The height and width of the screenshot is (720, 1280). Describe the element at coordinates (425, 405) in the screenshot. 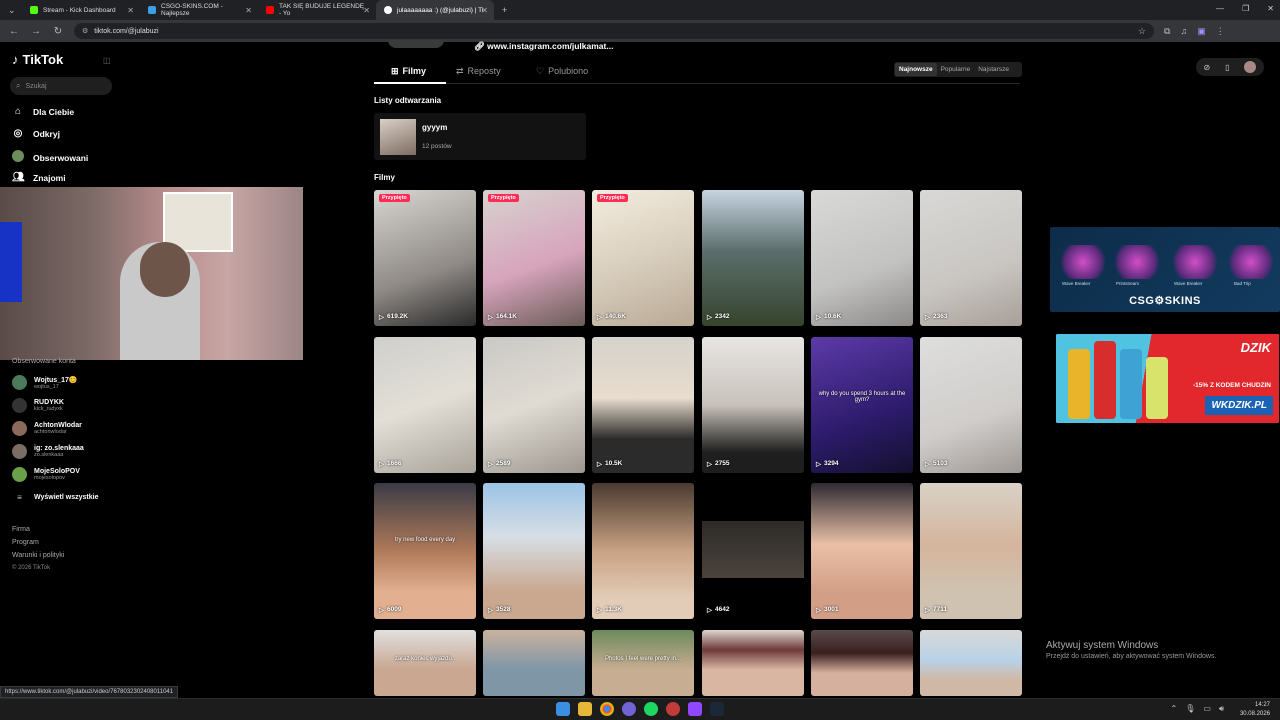

I see `video-thumbnail: ▷ 1666` at that location.